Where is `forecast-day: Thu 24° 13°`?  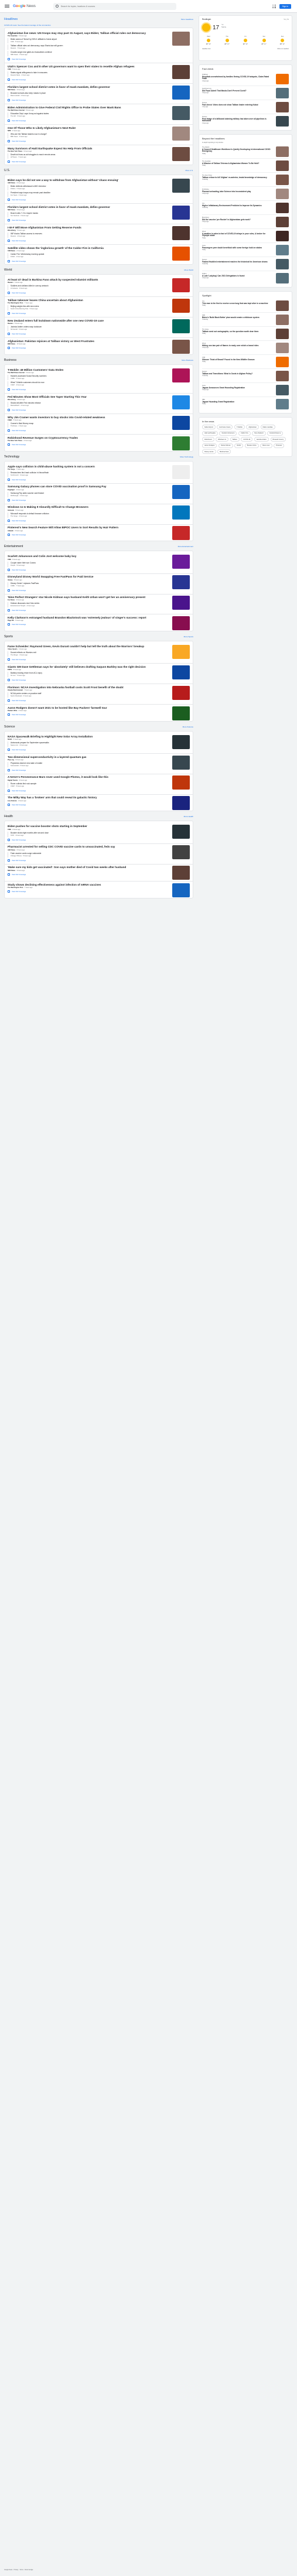
forecast-day: Thu 24° 13° is located at coordinates (227, 41).